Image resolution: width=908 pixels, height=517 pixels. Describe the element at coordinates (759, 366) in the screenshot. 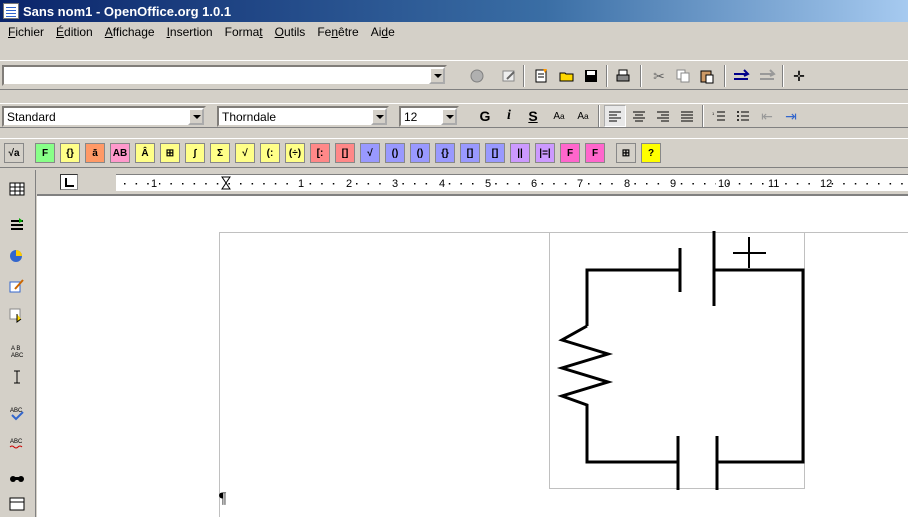

I see `right-wire` at that location.